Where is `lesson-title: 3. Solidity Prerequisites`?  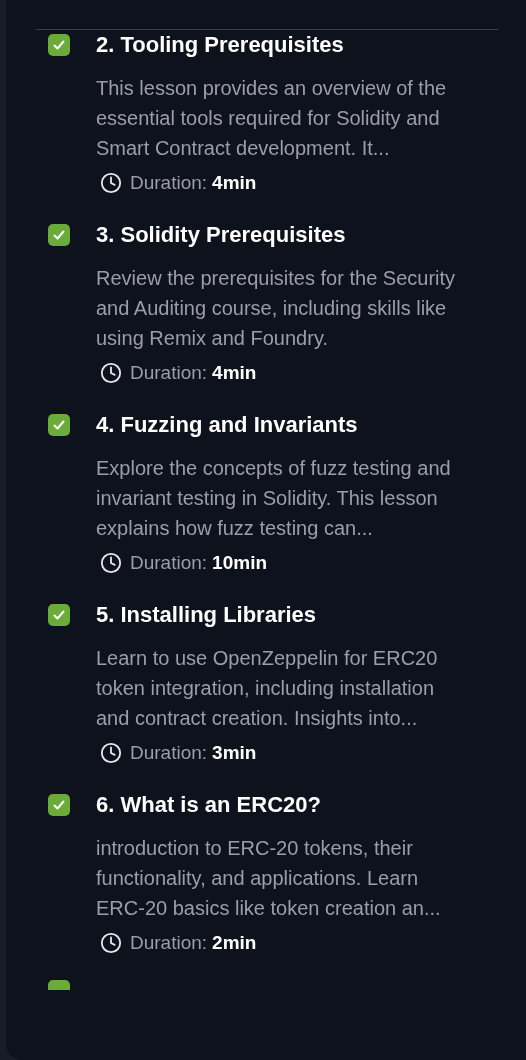 lesson-title: 3. Solidity Prerequisites is located at coordinates (282, 235).